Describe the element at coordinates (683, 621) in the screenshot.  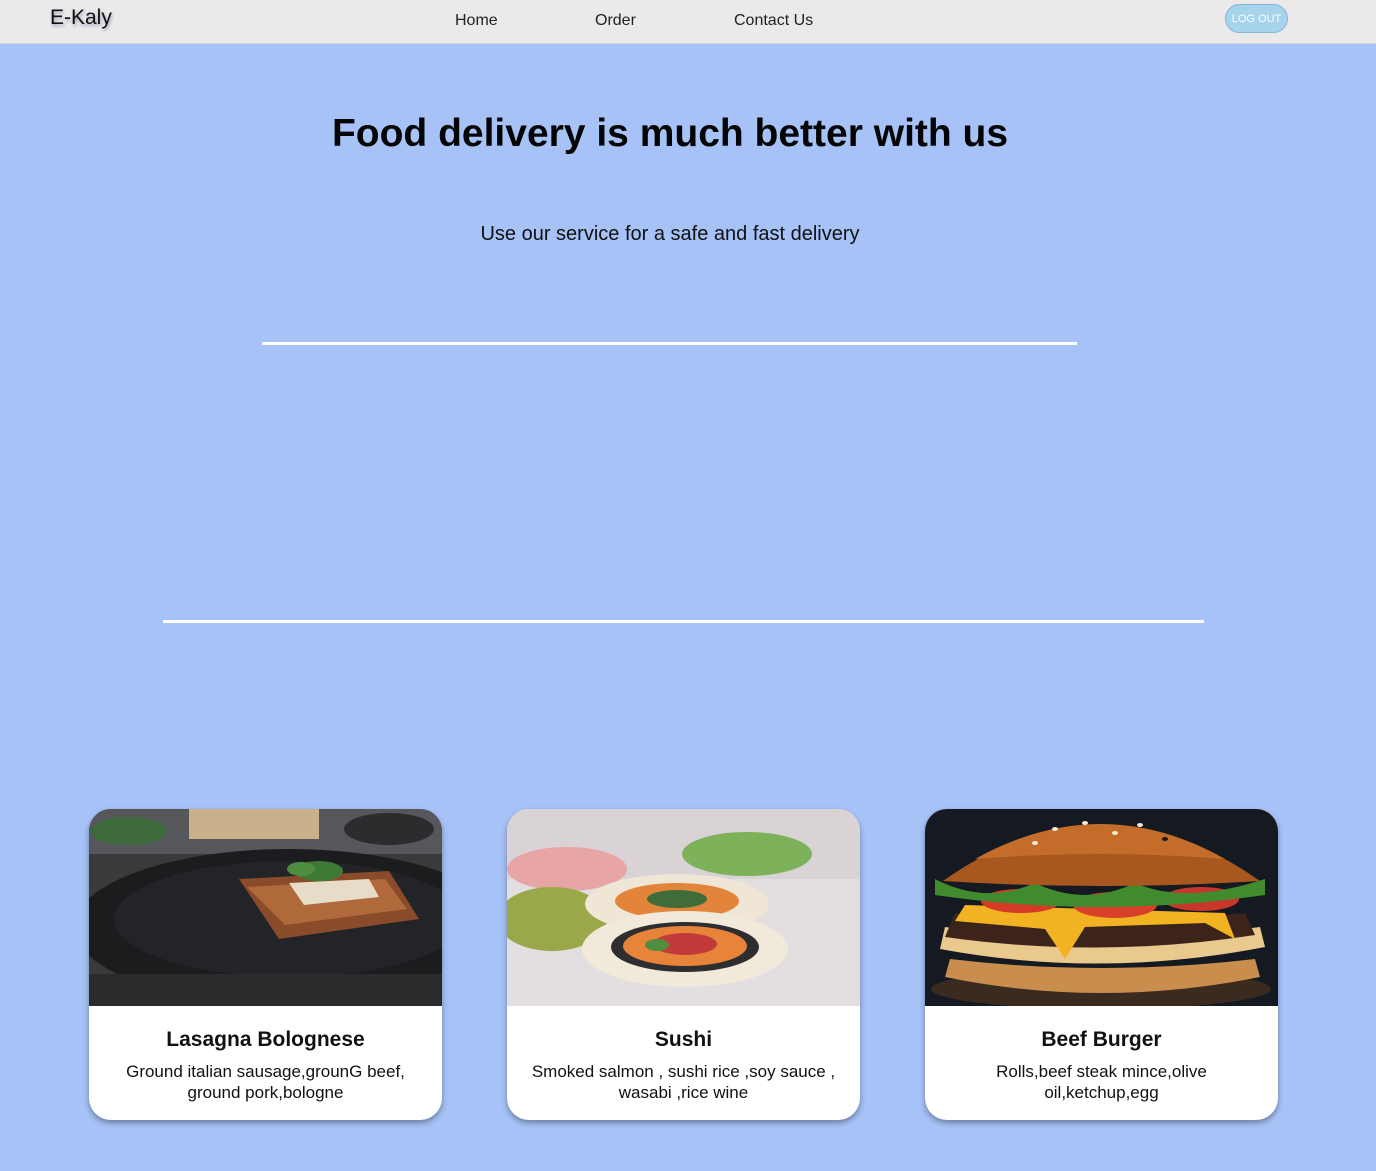
I see `section-divider-bottom` at that location.